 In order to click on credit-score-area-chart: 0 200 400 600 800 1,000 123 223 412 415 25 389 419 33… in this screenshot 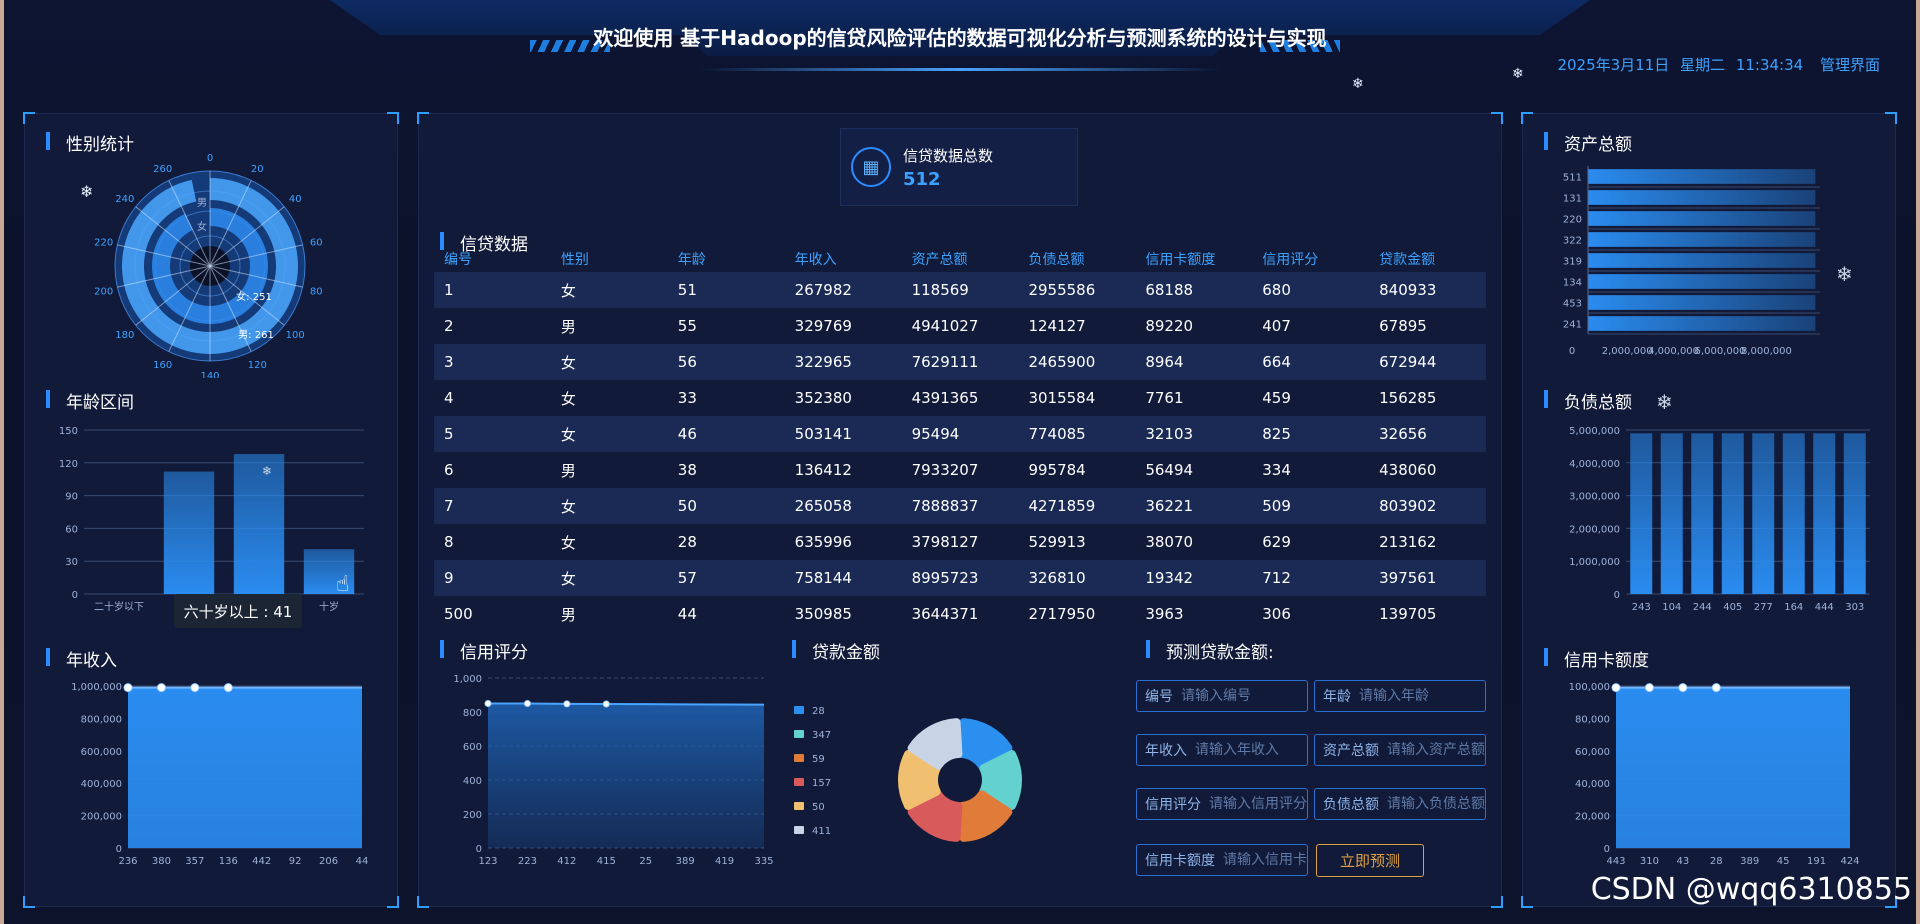, I will do `click(606, 772)`.